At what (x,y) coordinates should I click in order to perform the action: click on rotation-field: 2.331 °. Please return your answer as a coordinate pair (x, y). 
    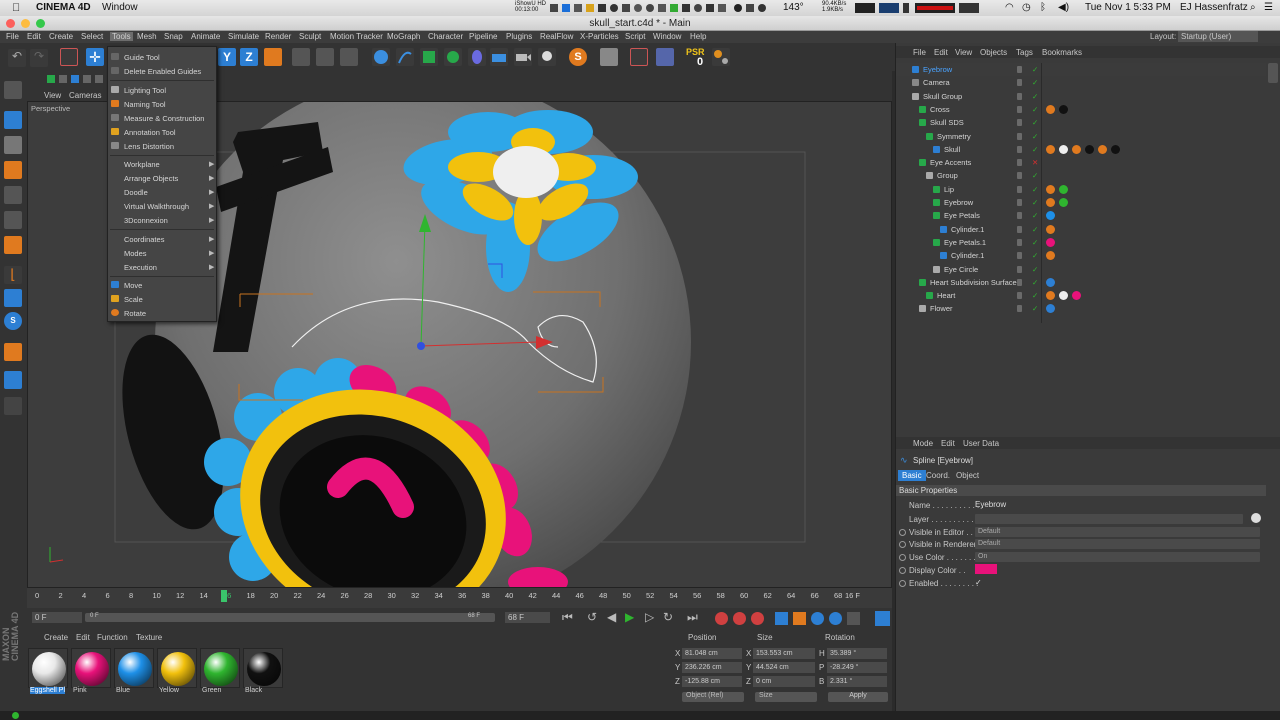
    Looking at the image, I should click on (857, 681).